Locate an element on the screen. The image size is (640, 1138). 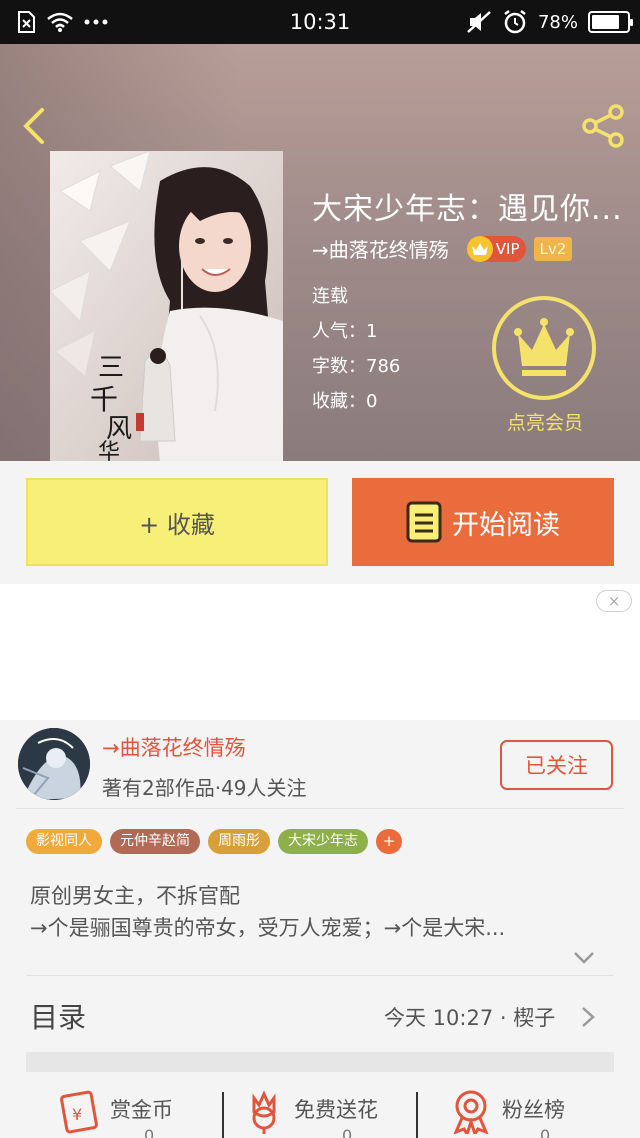
reward-count: 0 is located at coordinates (149, 1132).